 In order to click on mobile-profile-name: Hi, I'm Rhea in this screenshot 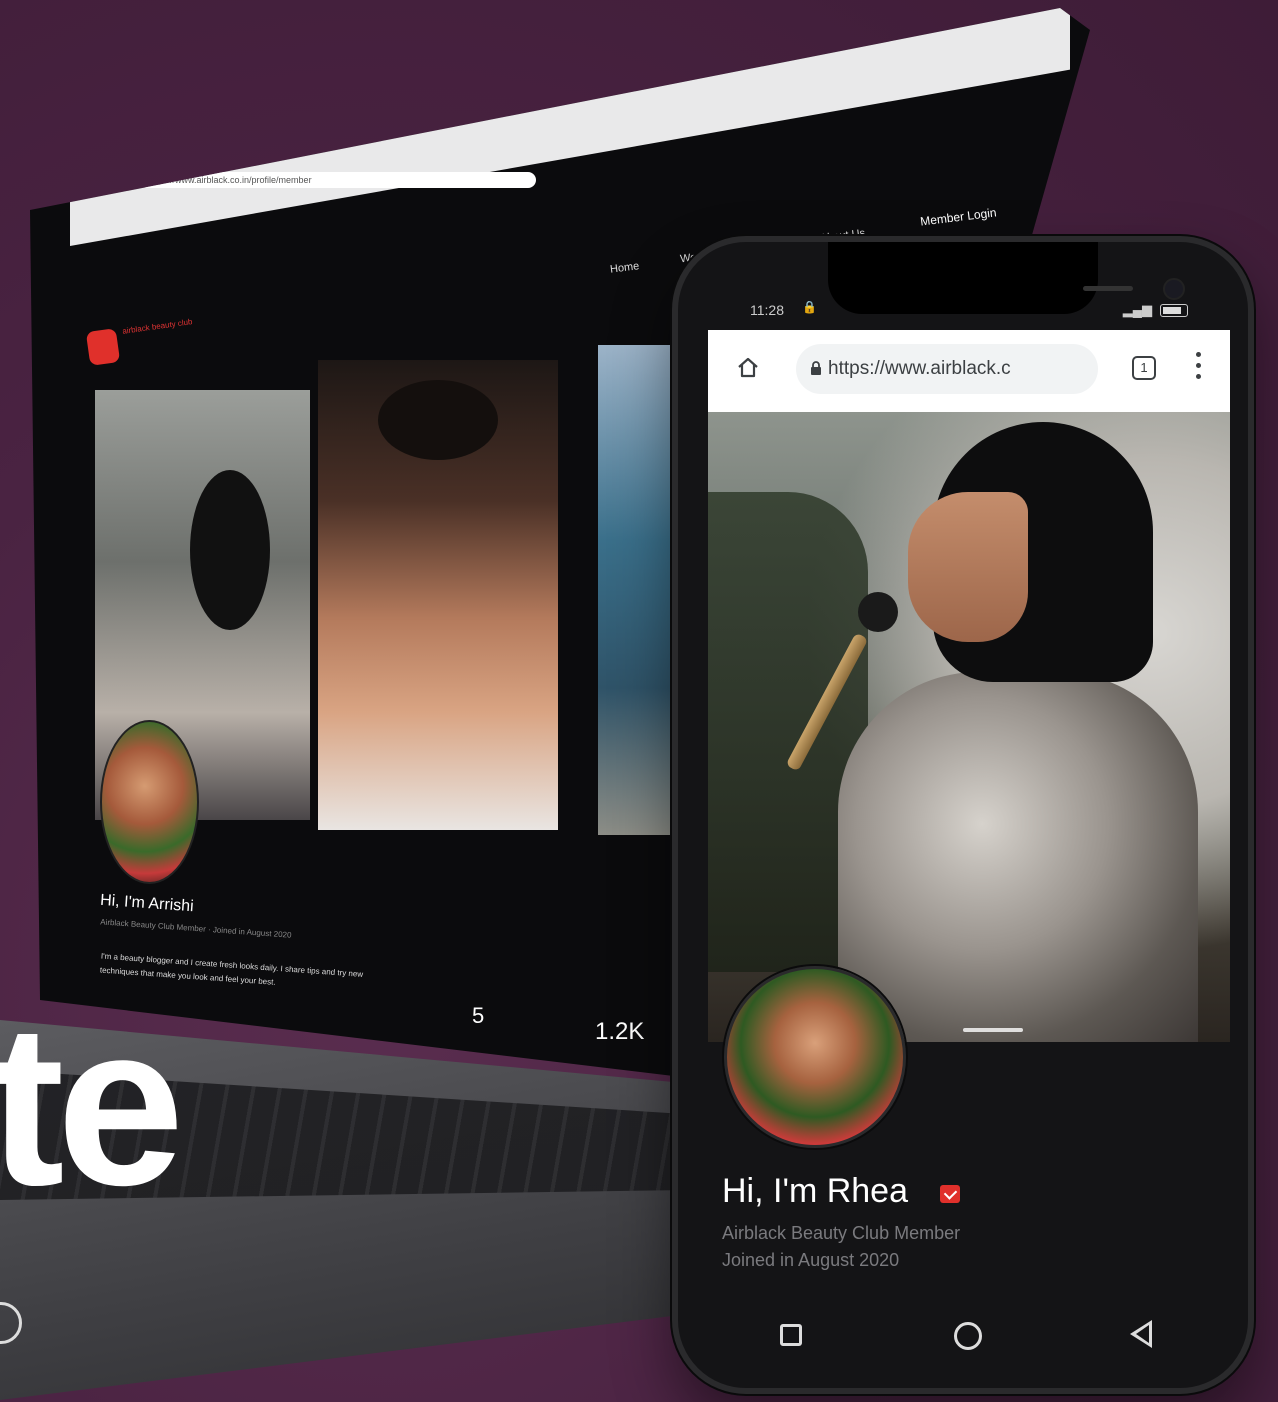, I will do `click(815, 1191)`.